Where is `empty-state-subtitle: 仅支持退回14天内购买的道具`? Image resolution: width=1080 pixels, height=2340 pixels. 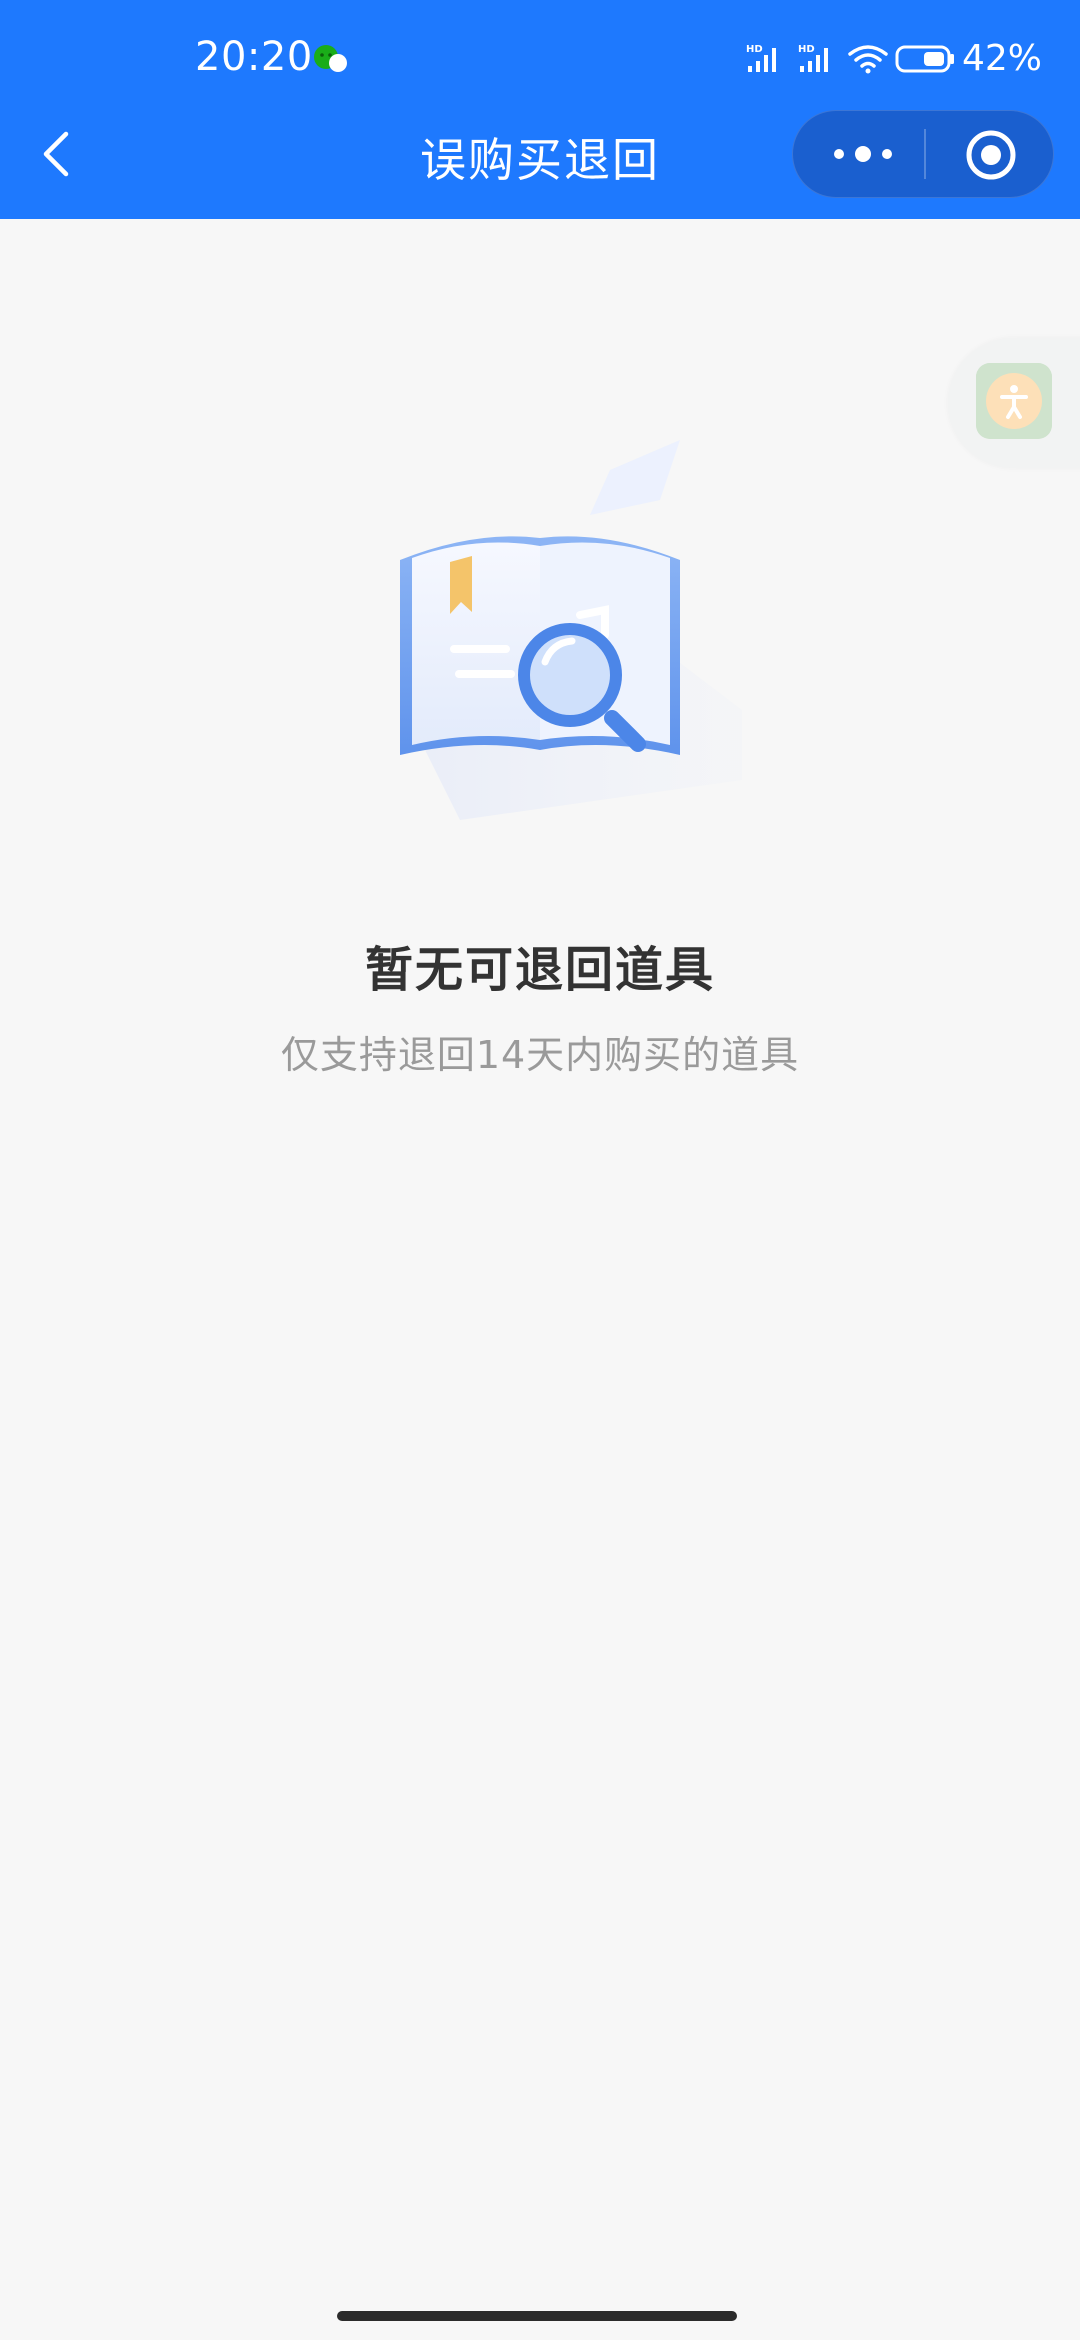 empty-state-subtitle: 仅支持退回14天内购买的道具 is located at coordinates (540, 1055).